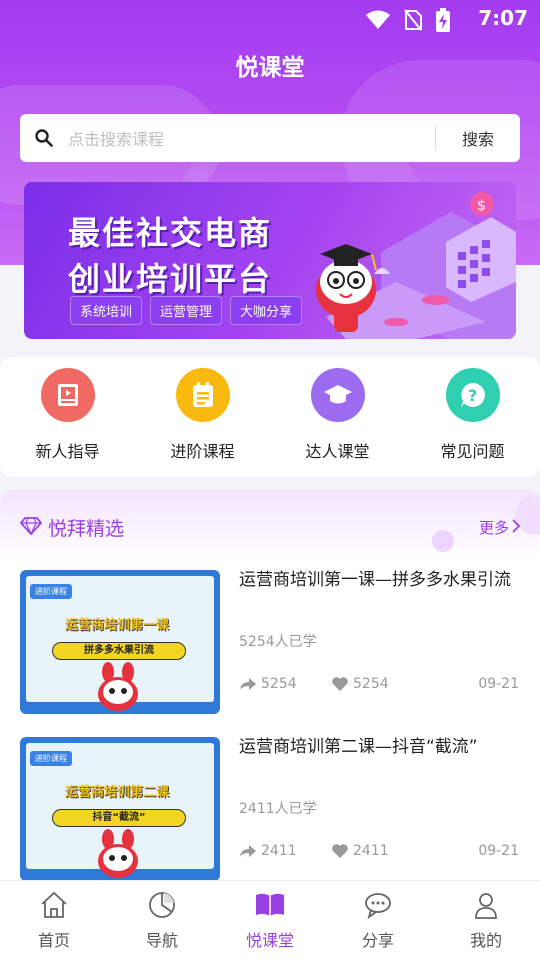  Describe the element at coordinates (378, 22) in the screenshot. I see `wifi-icon` at that location.